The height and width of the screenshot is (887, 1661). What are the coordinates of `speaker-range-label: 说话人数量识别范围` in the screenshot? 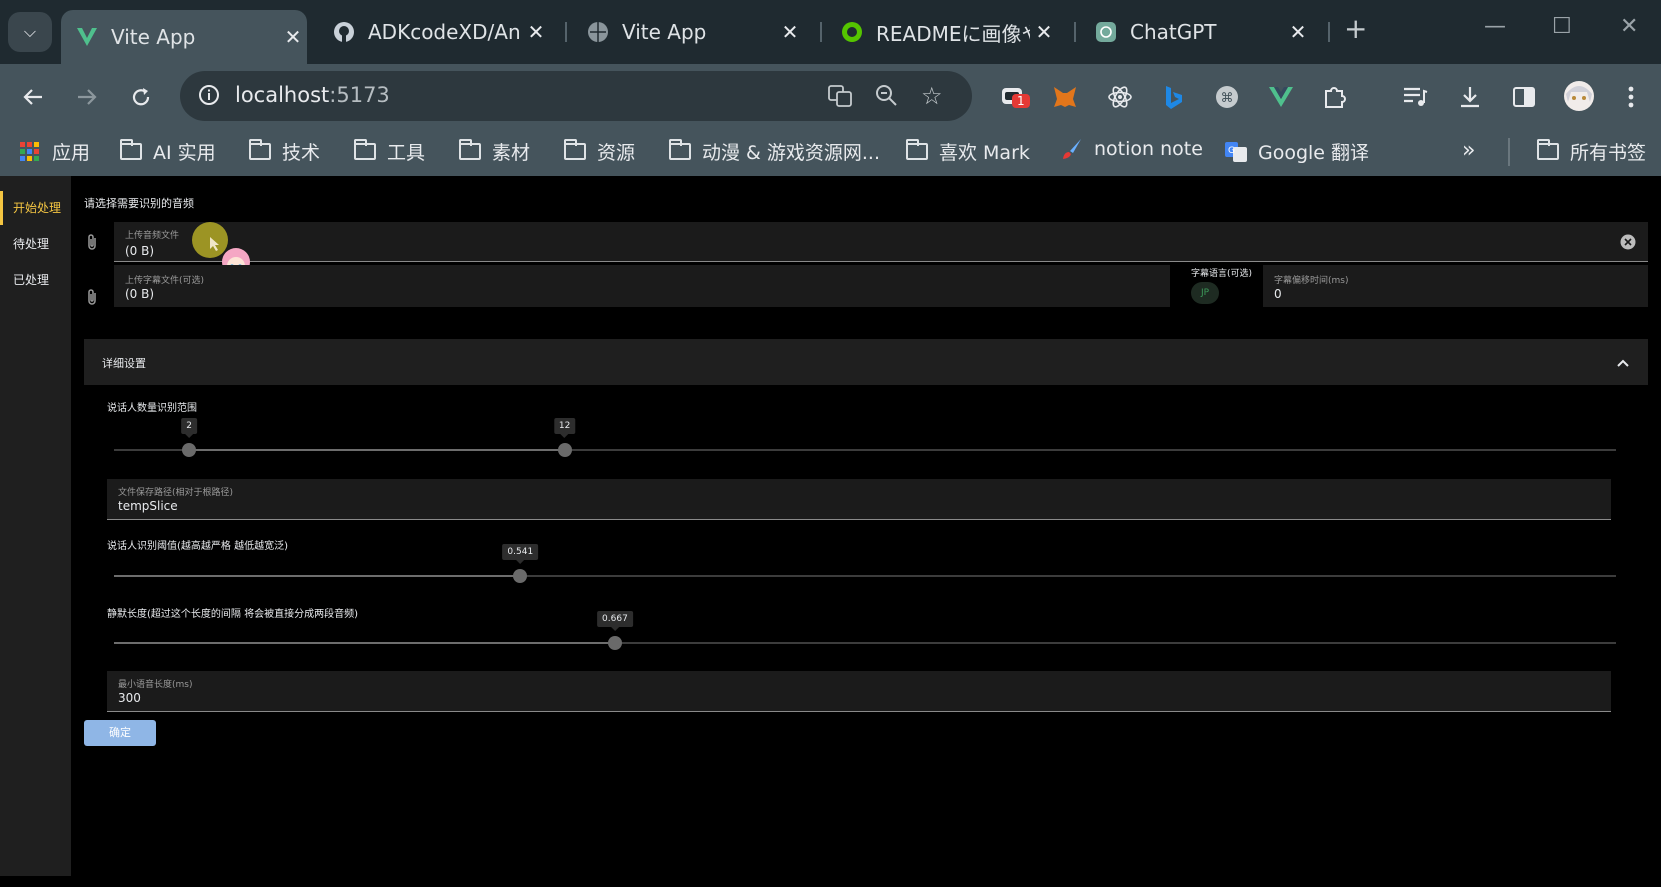 It's located at (152, 408).